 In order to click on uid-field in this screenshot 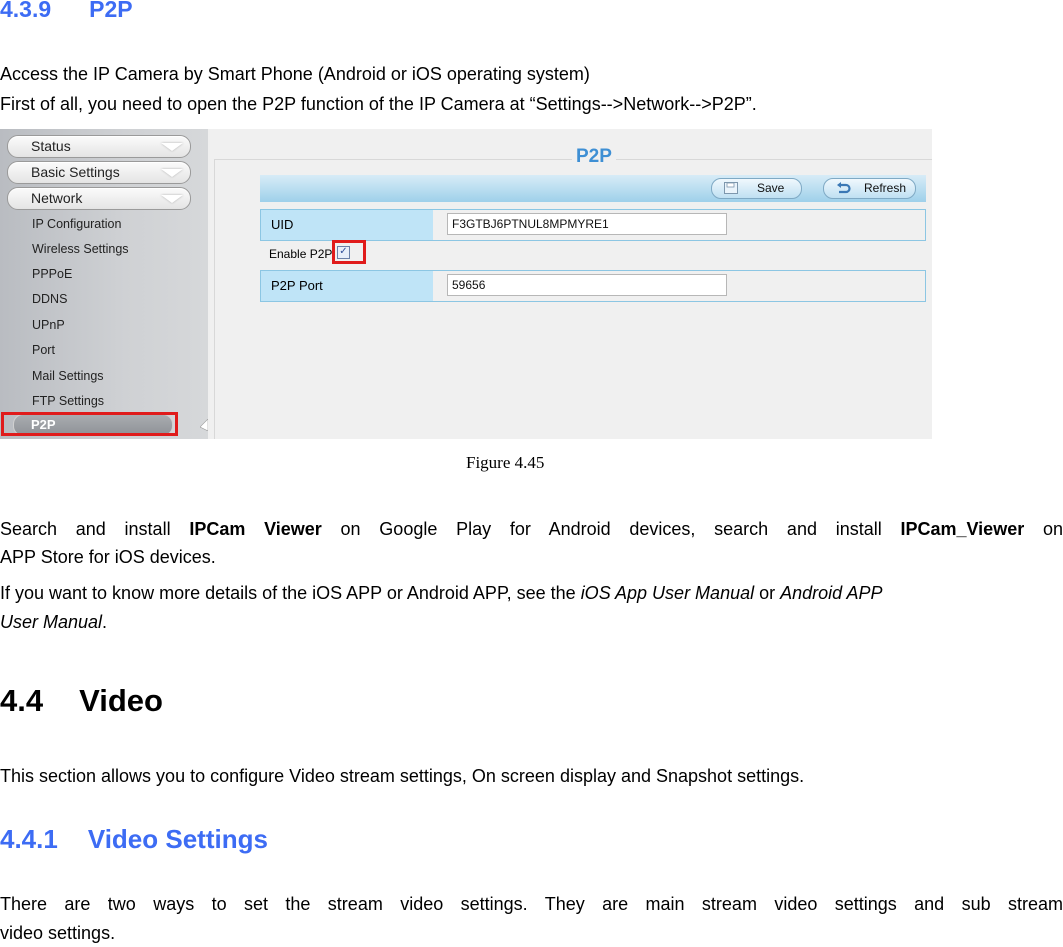, I will do `click(587, 224)`.